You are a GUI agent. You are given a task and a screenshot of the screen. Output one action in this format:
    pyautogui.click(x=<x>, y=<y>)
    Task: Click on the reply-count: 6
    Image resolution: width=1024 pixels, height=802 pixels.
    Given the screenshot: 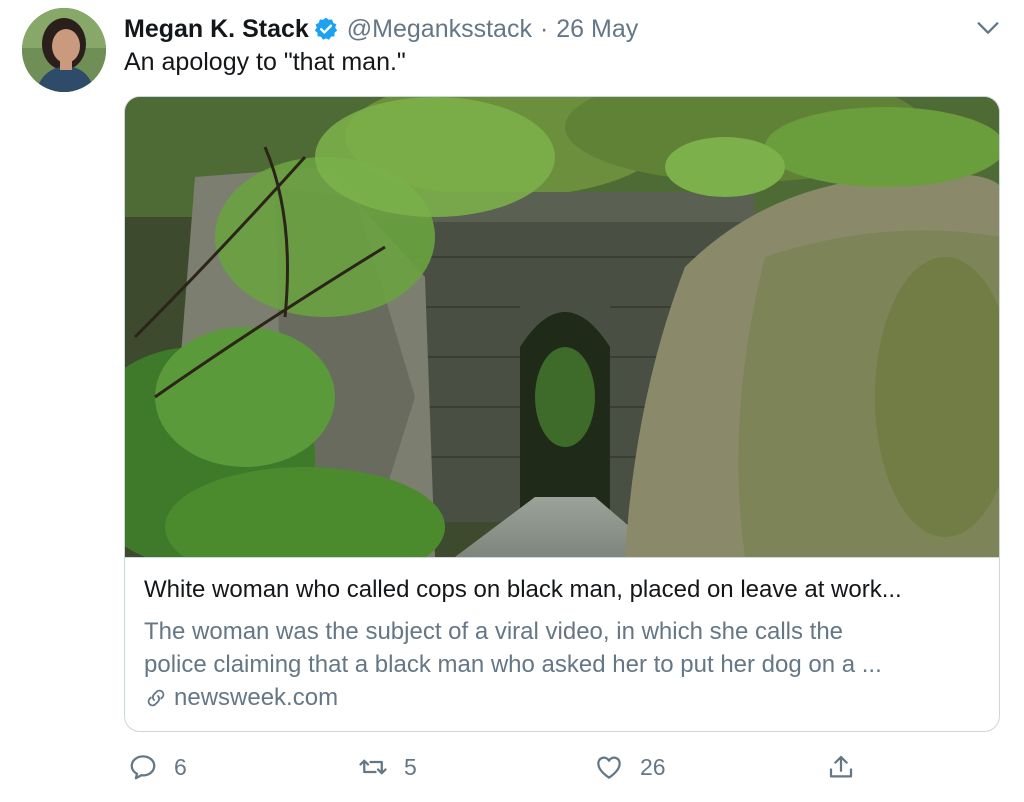 What is the action you would take?
    pyautogui.click(x=180, y=766)
    